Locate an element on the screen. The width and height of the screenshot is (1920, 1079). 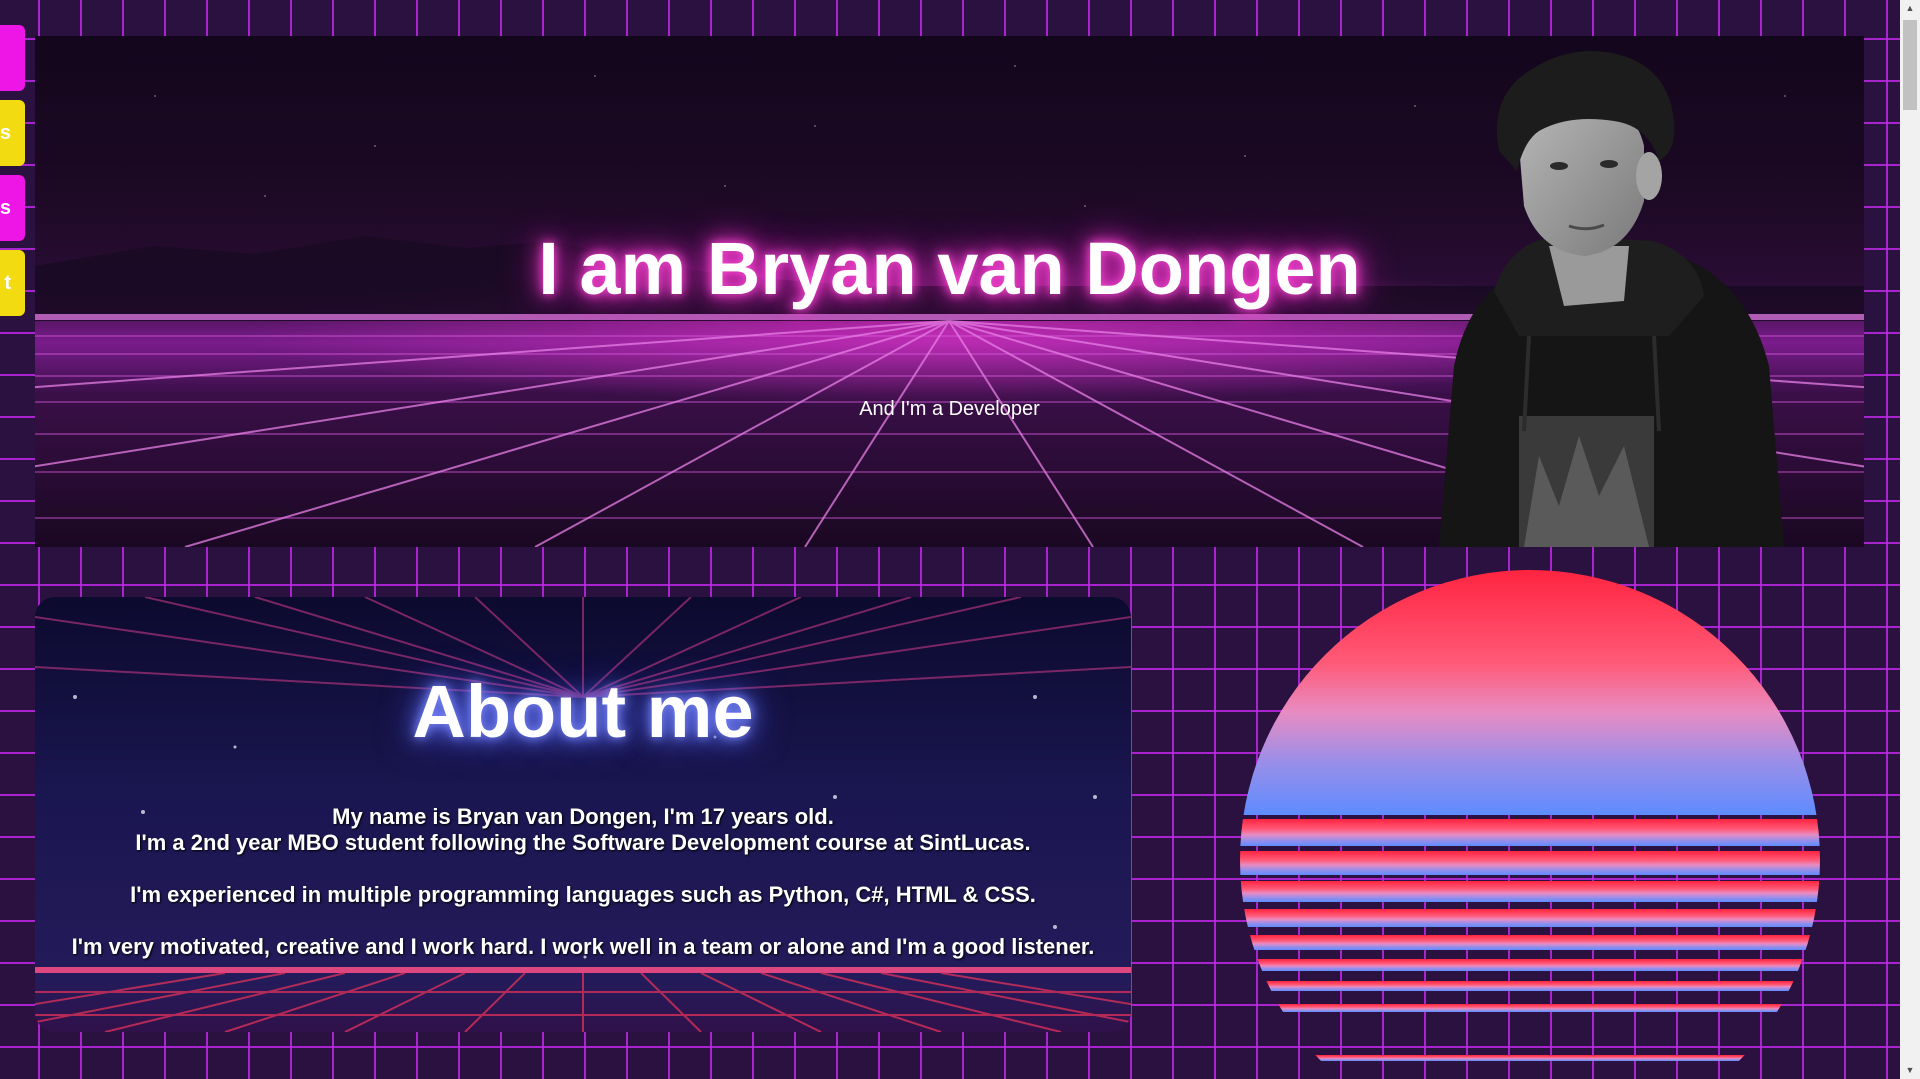
side-nav-tab-2: s is located at coordinates (12, 133).